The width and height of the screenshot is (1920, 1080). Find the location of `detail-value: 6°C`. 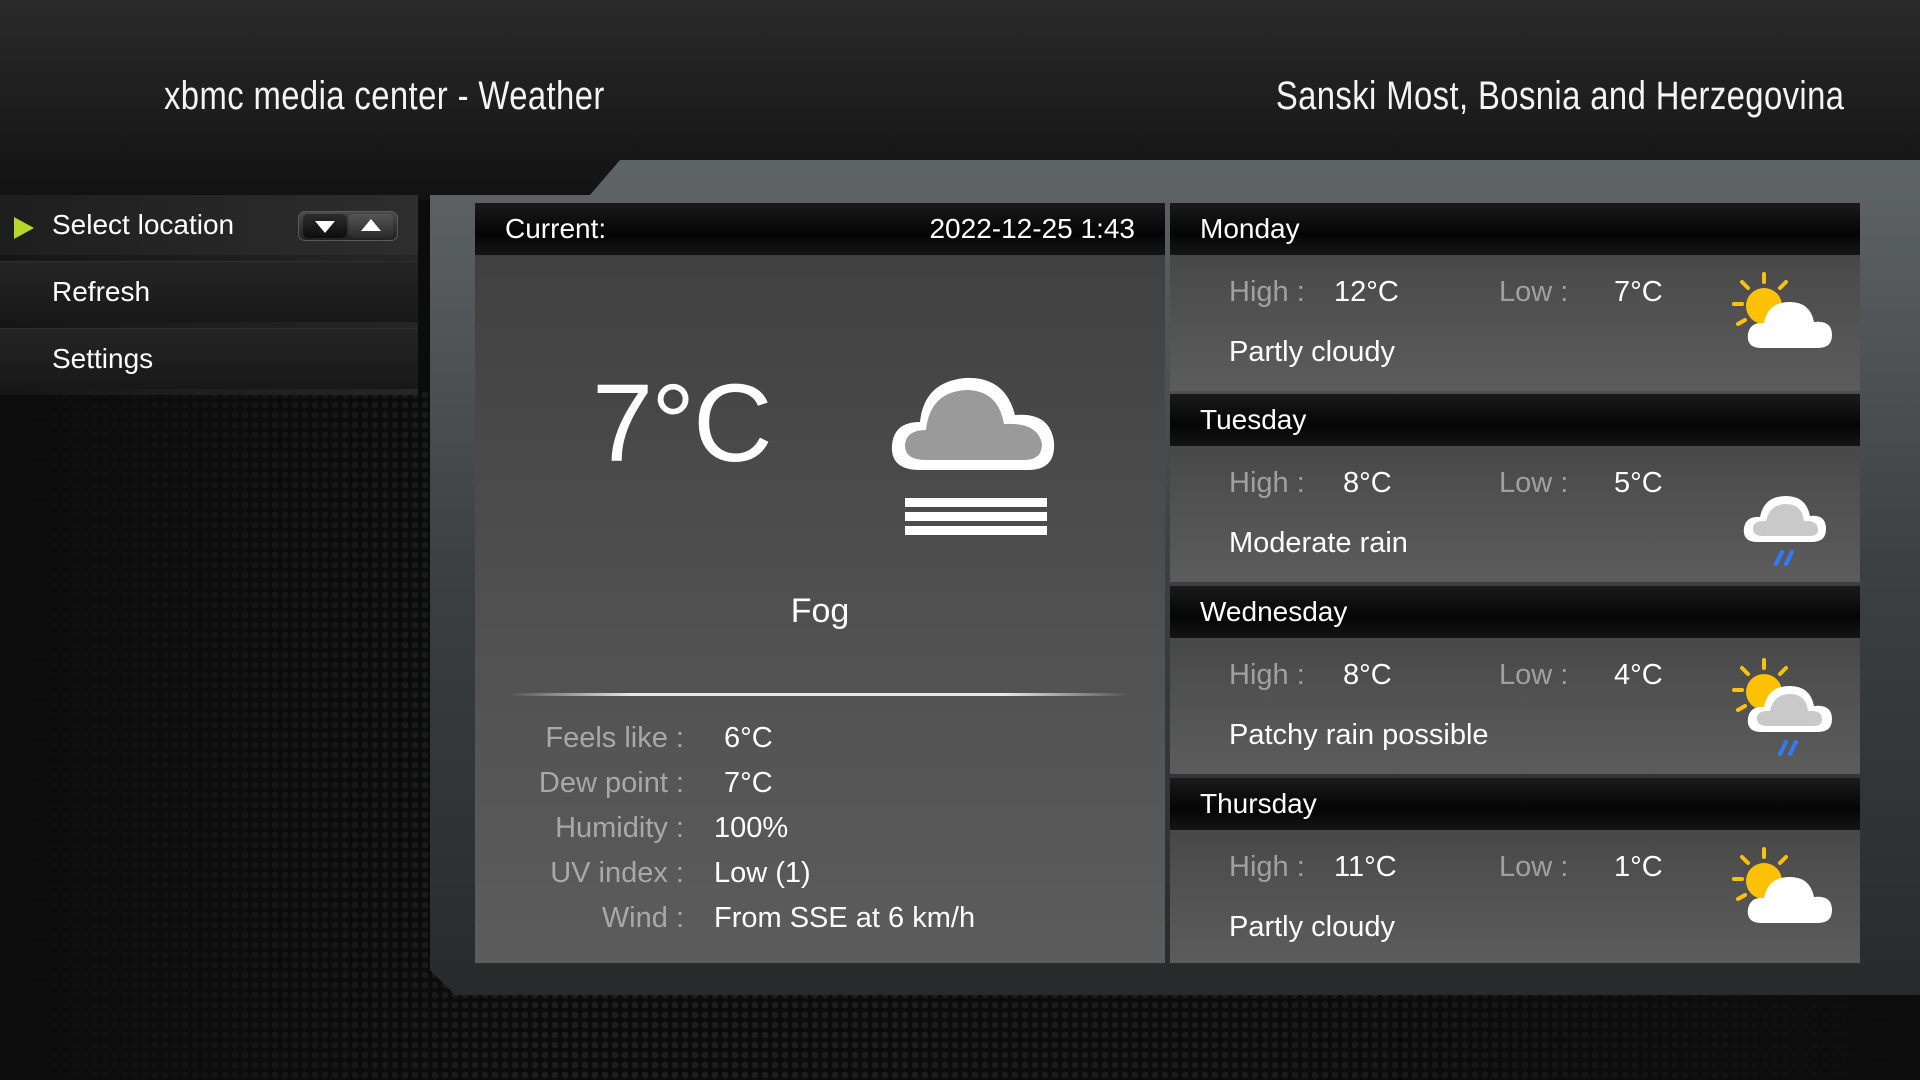

detail-value: 6°C is located at coordinates (748, 738).